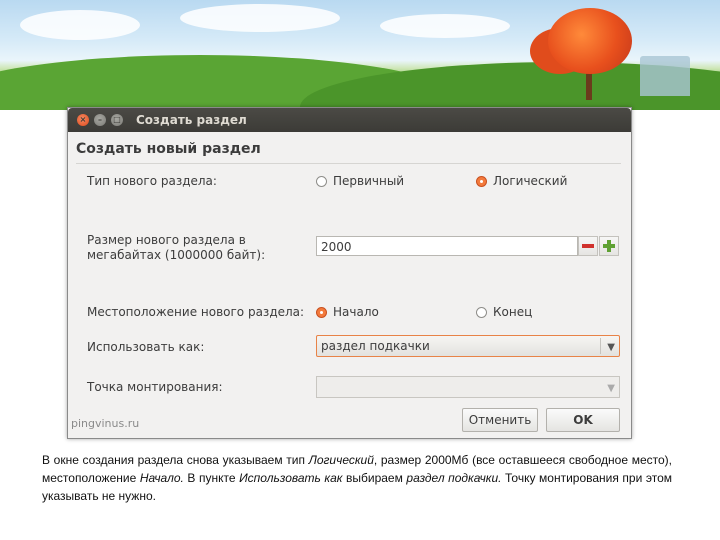 Image resolution: width=720 pixels, height=540 pixels. What do you see at coordinates (117, 120) in the screenshot?
I see `maximize-icon: □` at bounding box center [117, 120].